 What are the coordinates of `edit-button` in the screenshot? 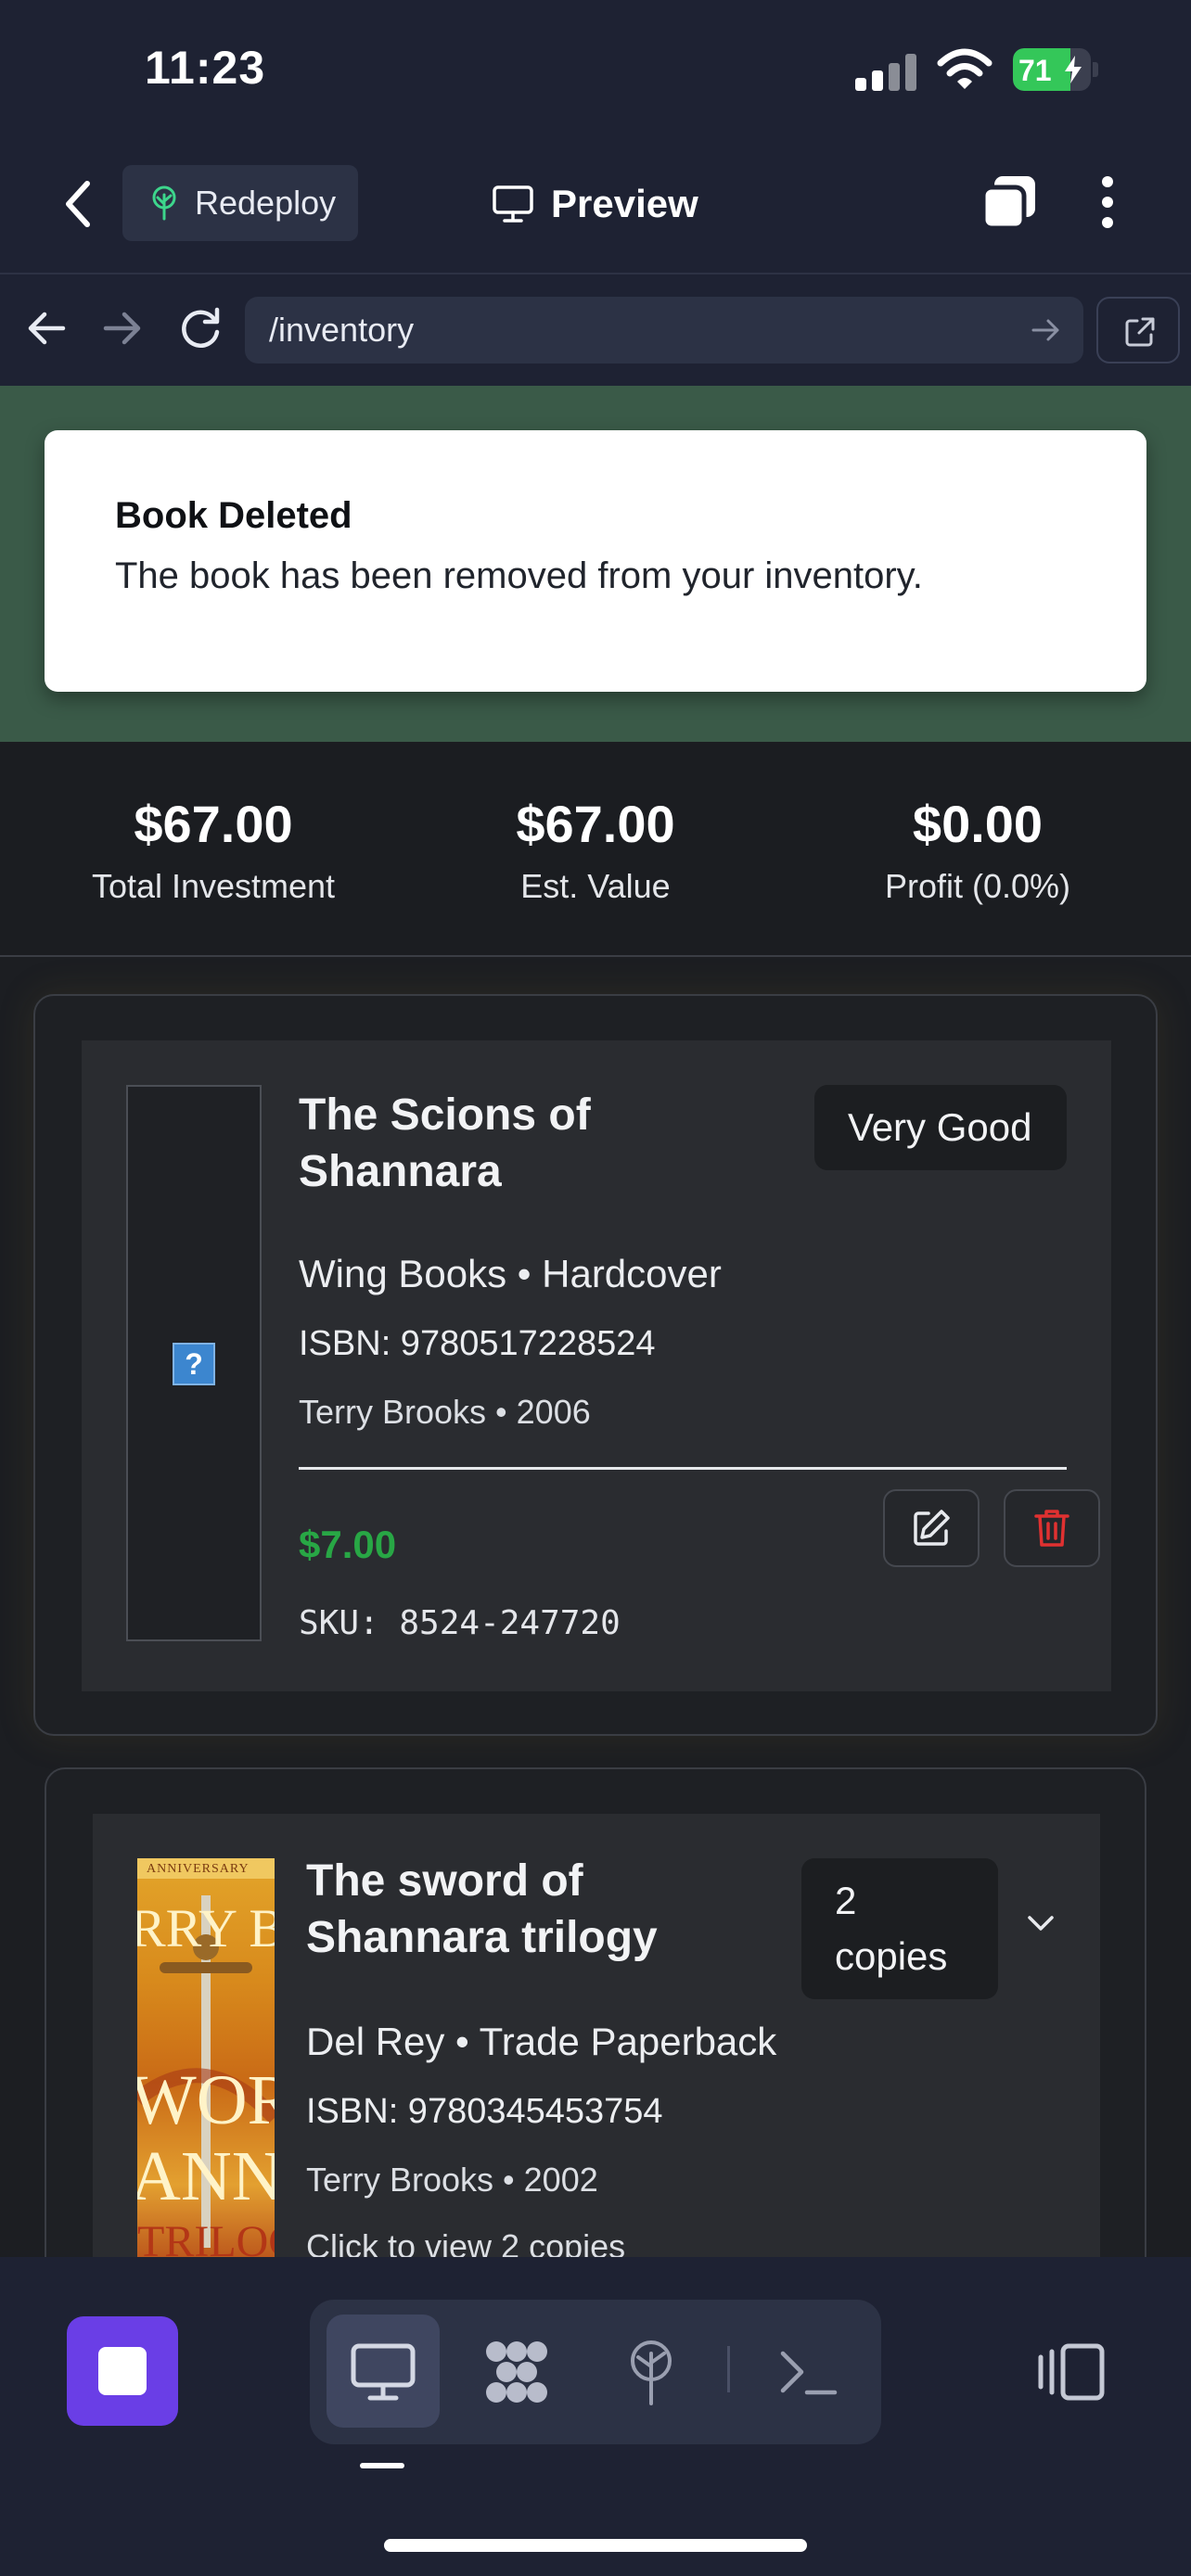 It's located at (931, 1528).